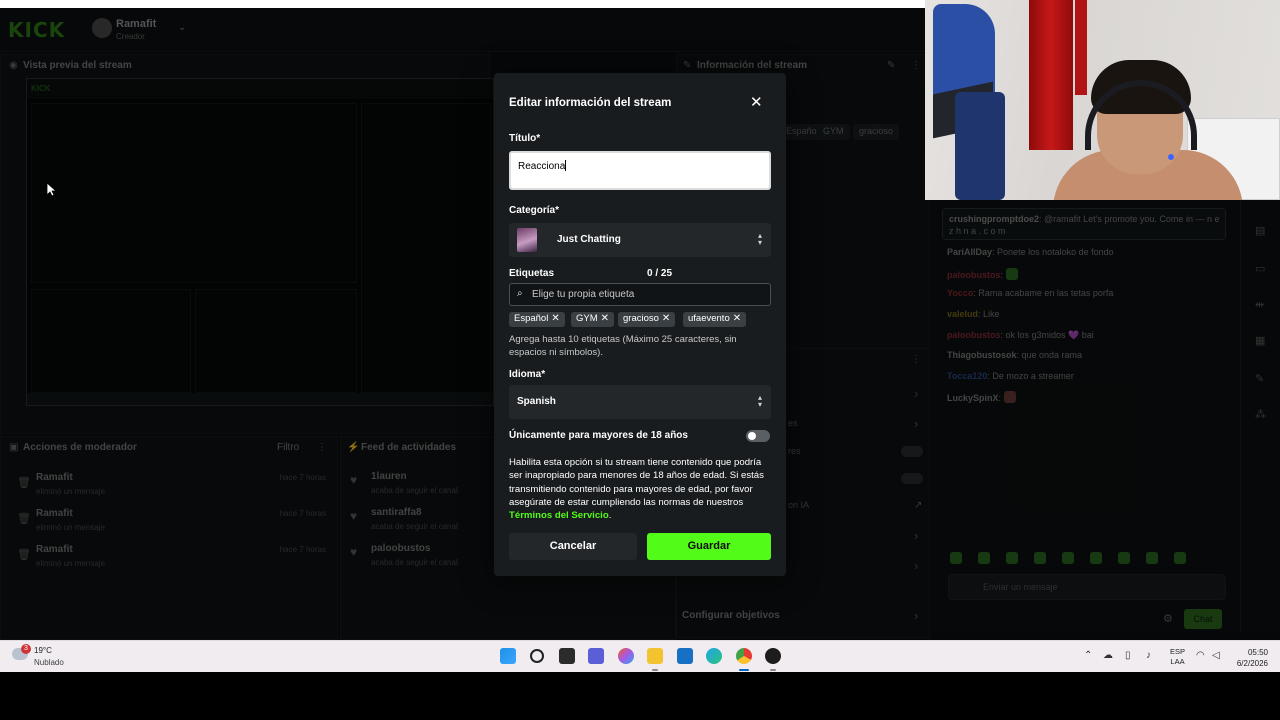 The height and width of the screenshot is (720, 1280). I want to click on category-value: Just Chatting, so click(589, 239).